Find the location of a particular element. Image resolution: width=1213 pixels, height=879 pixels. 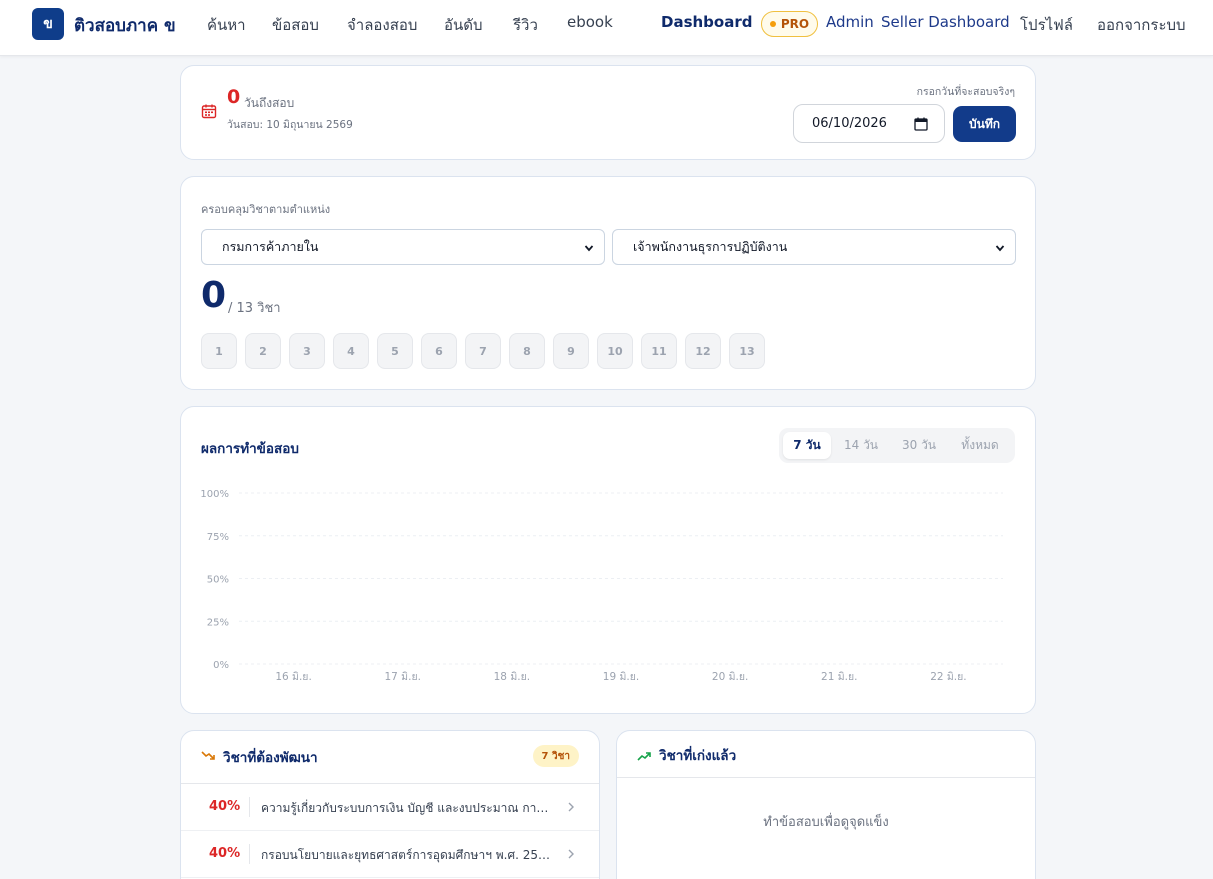

pro-badge: PRO is located at coordinates (789, 24).